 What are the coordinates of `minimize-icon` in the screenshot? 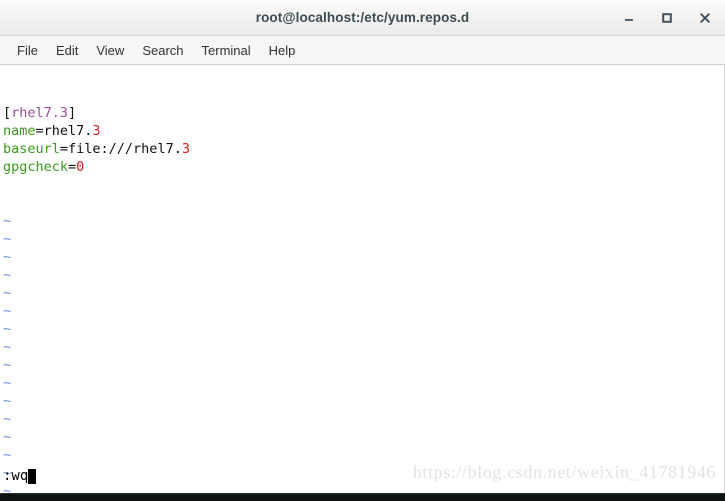 It's located at (629, 18).